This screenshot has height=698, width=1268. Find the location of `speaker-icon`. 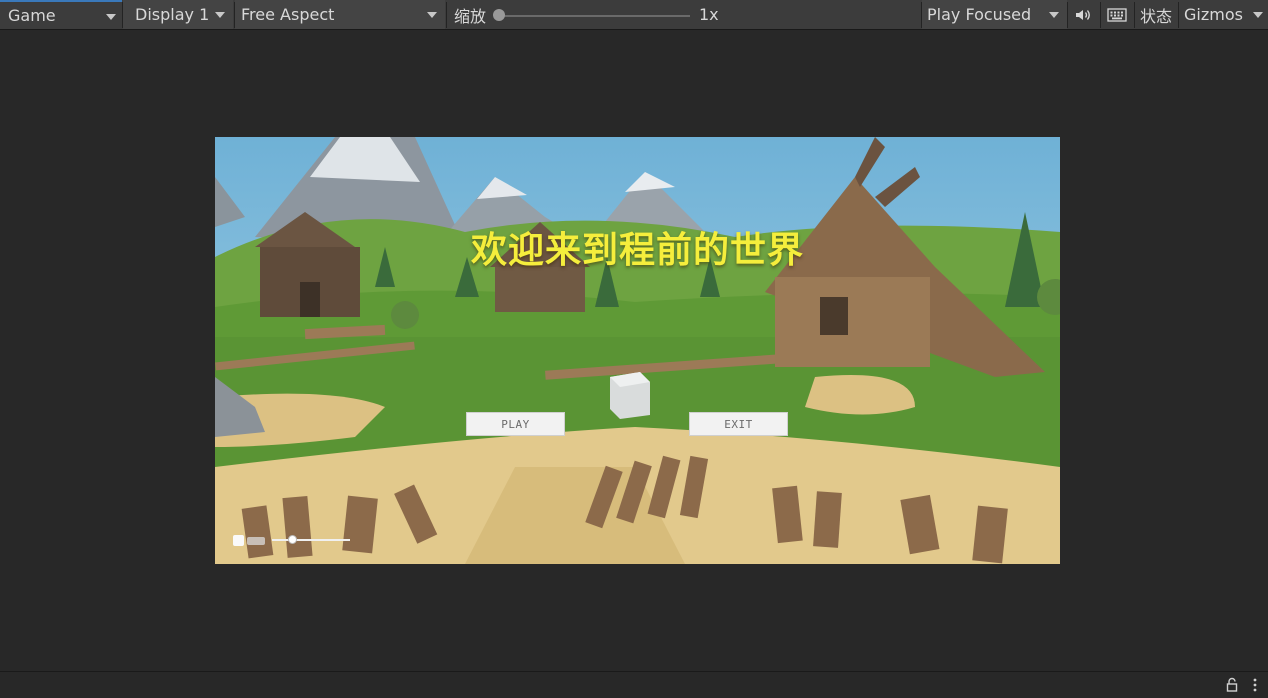

speaker-icon is located at coordinates (1083, 14).